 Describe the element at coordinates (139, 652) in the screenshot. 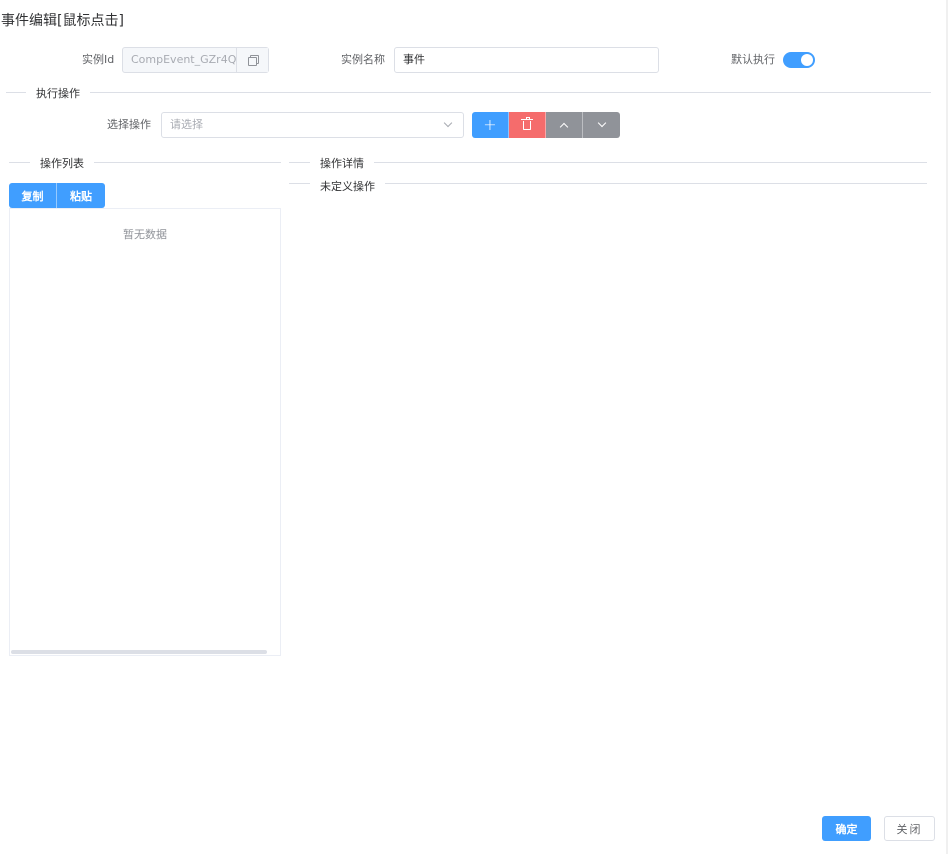

I see `horizontal-scrollbar` at that location.